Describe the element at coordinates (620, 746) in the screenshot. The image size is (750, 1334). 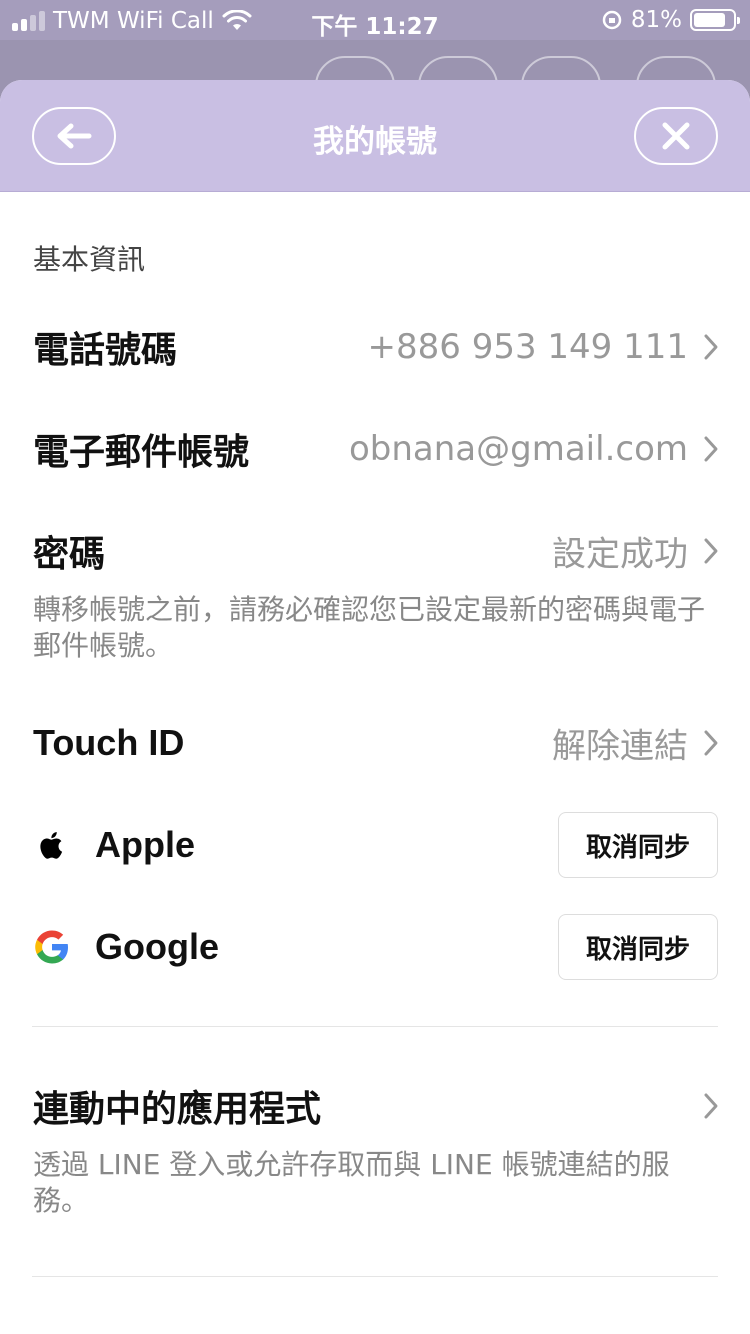
I see `touch-id-value: 解除連結` at that location.